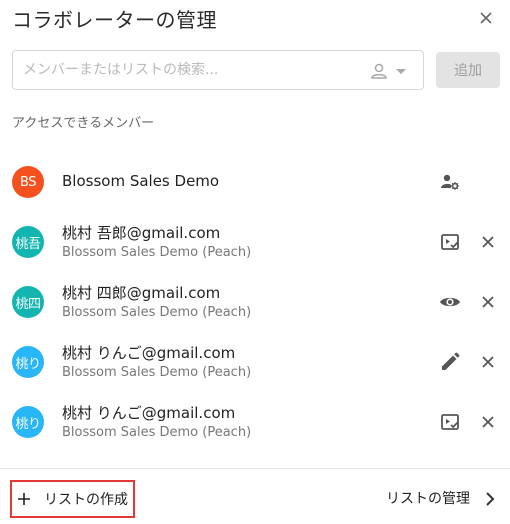 The width and height of the screenshot is (510, 524). I want to click on person-icon, so click(379, 71).